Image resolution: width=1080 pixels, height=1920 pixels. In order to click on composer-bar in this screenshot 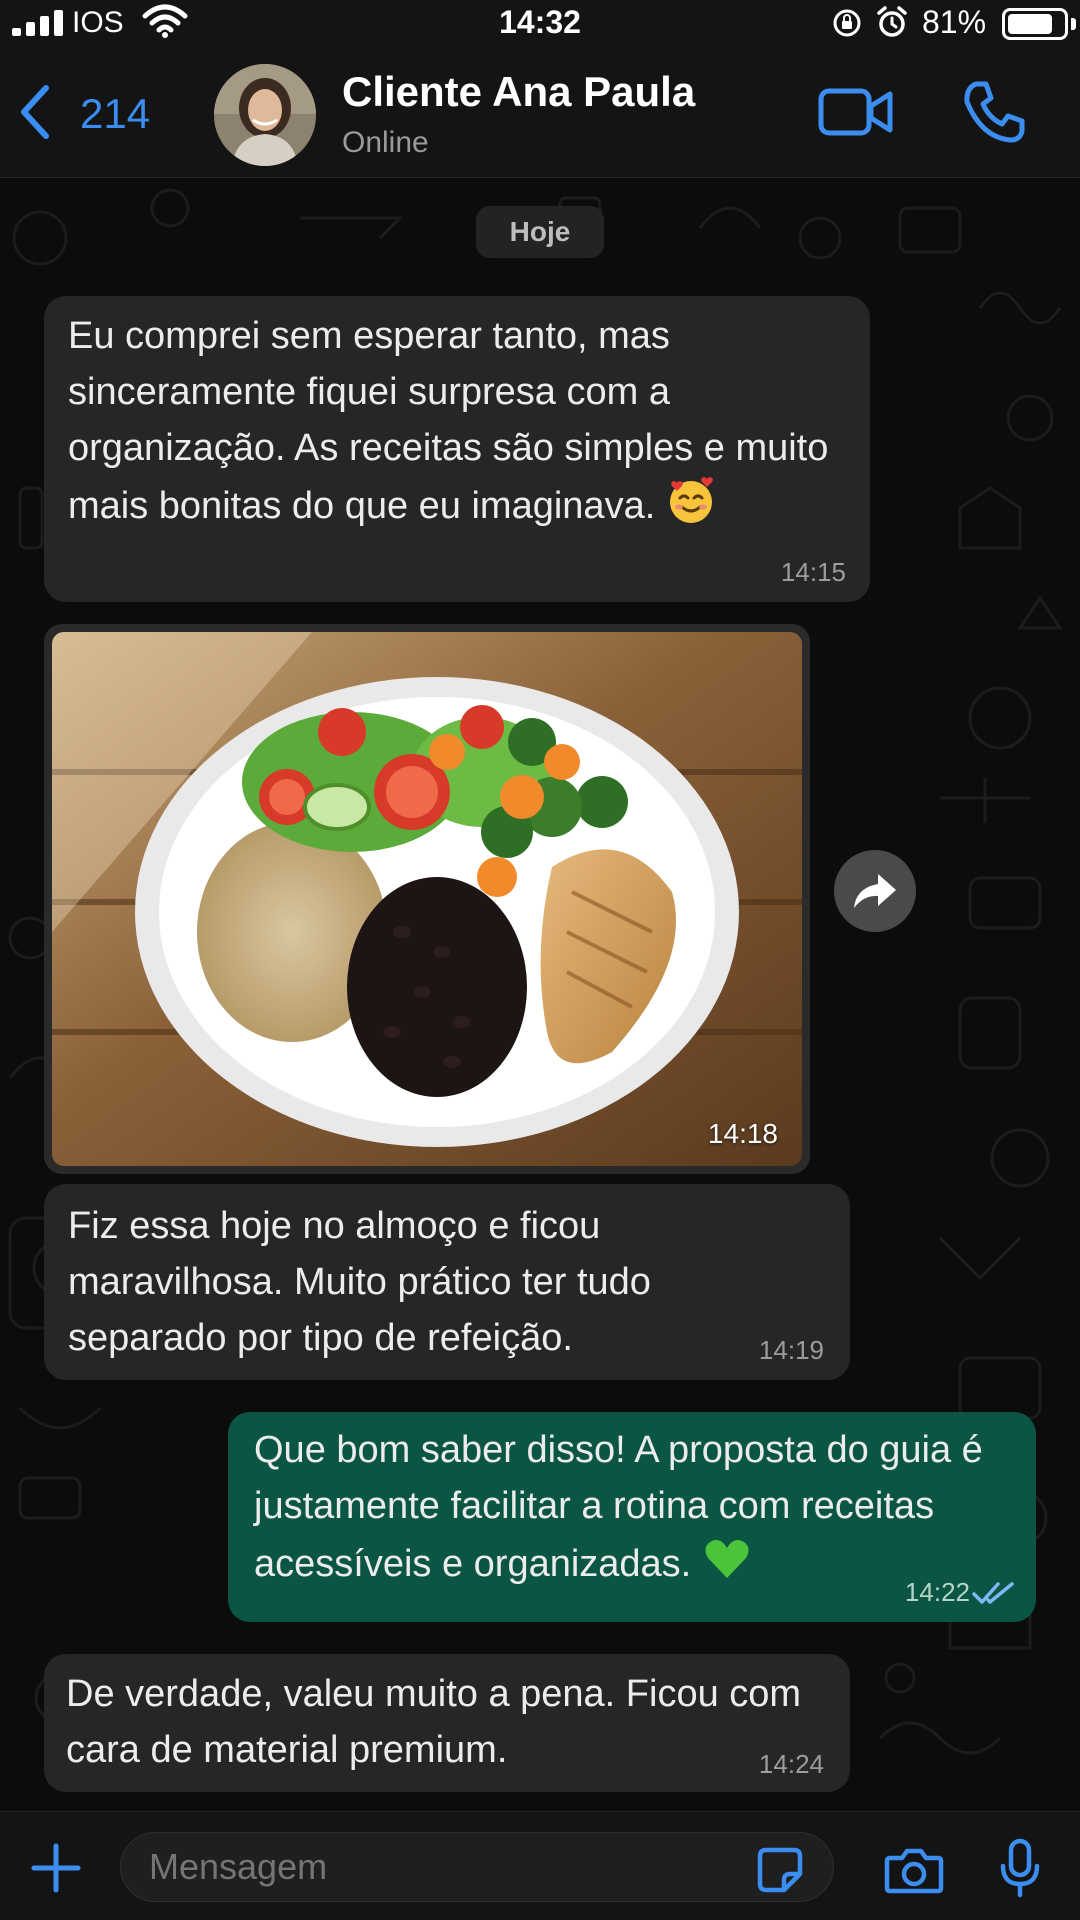, I will do `click(540, 1865)`.